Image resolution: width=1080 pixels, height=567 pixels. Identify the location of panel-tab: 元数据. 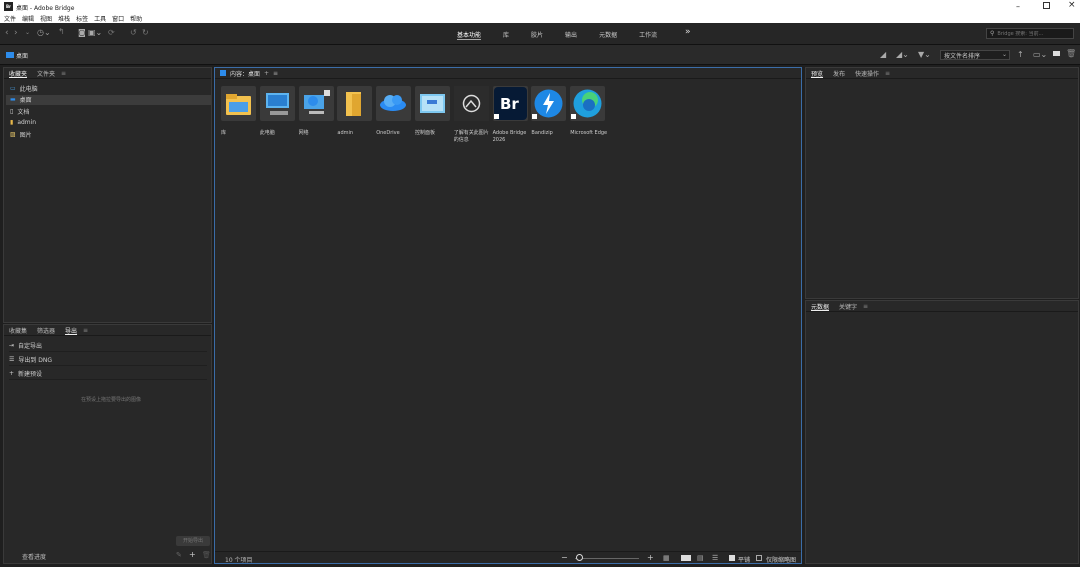
(820, 306).